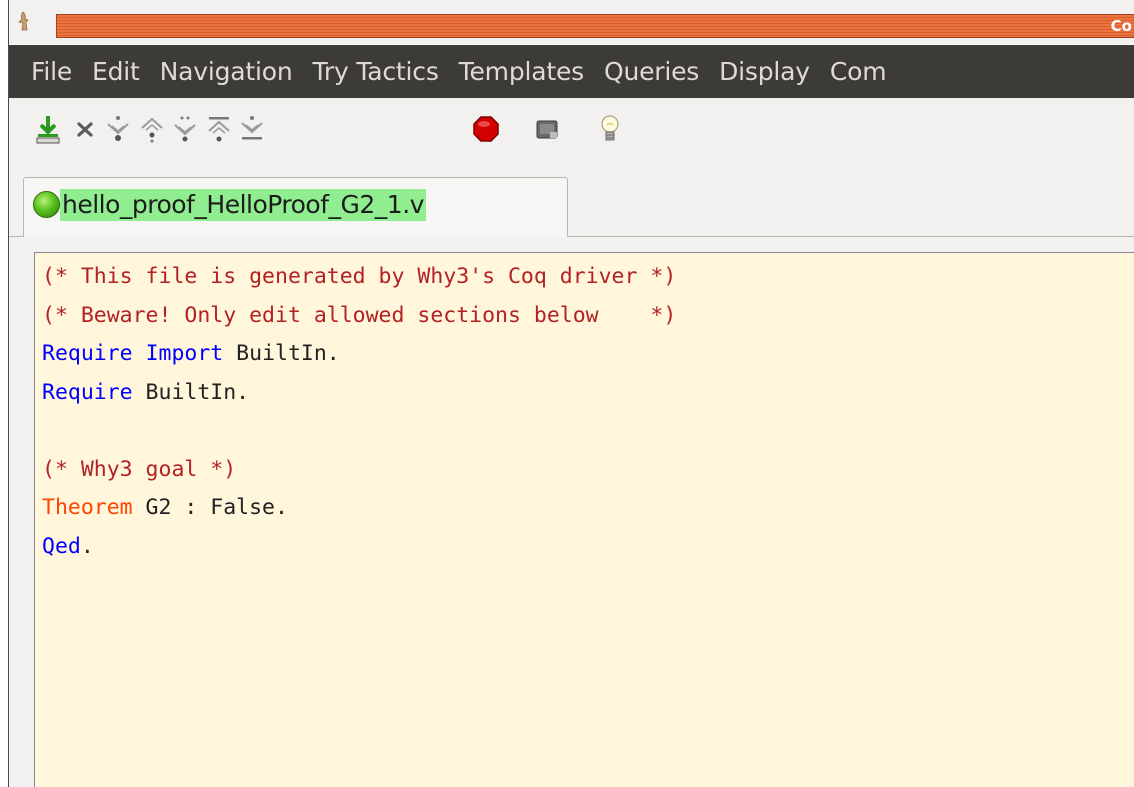 Image resolution: width=1134 pixels, height=787 pixels. I want to click on tab-label: hello_proof_HelloProof_G2_1.v, so click(243, 205).